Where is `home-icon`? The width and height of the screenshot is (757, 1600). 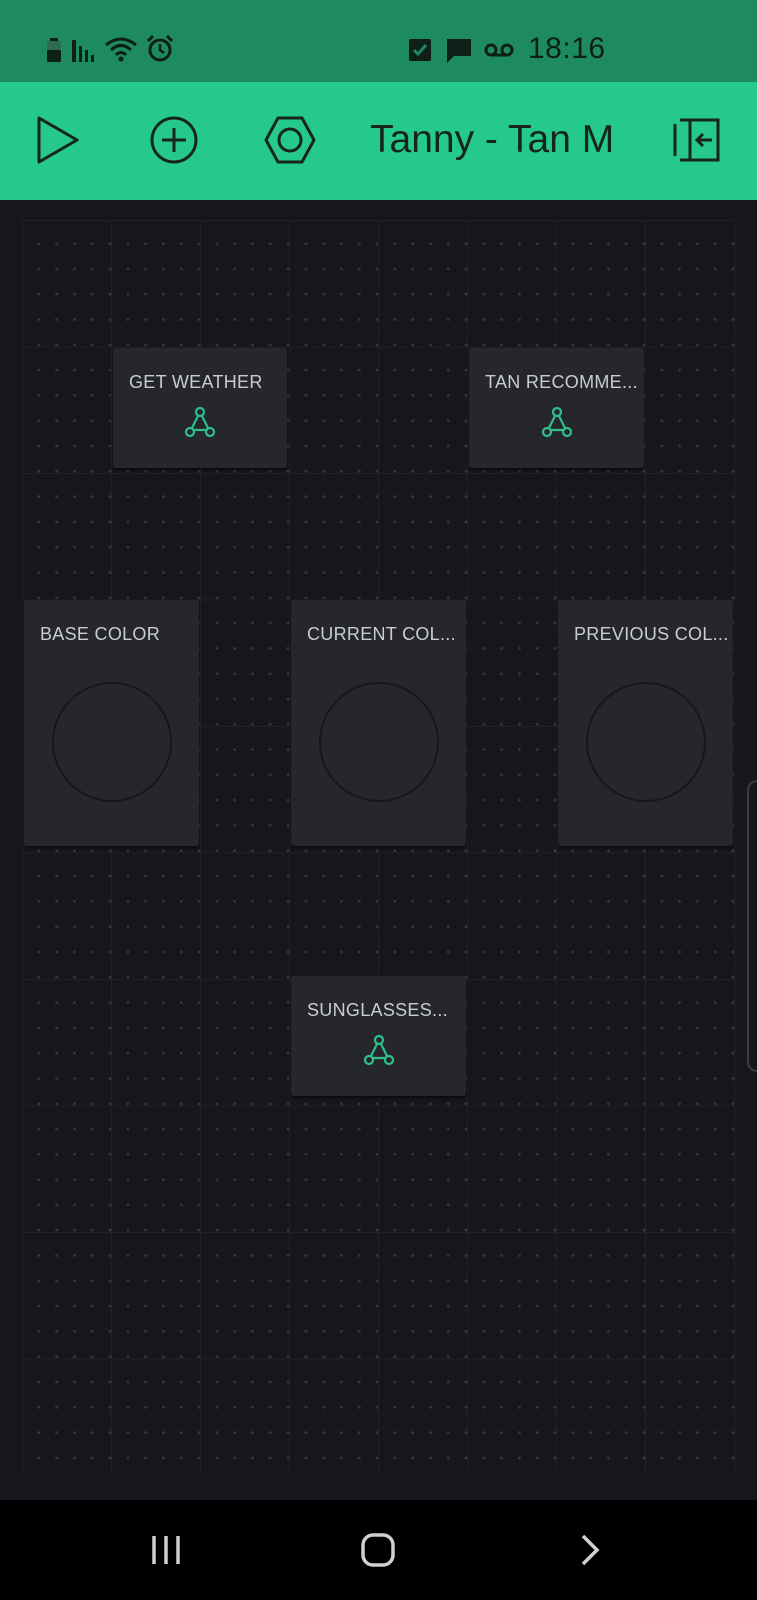
home-icon is located at coordinates (378, 1550).